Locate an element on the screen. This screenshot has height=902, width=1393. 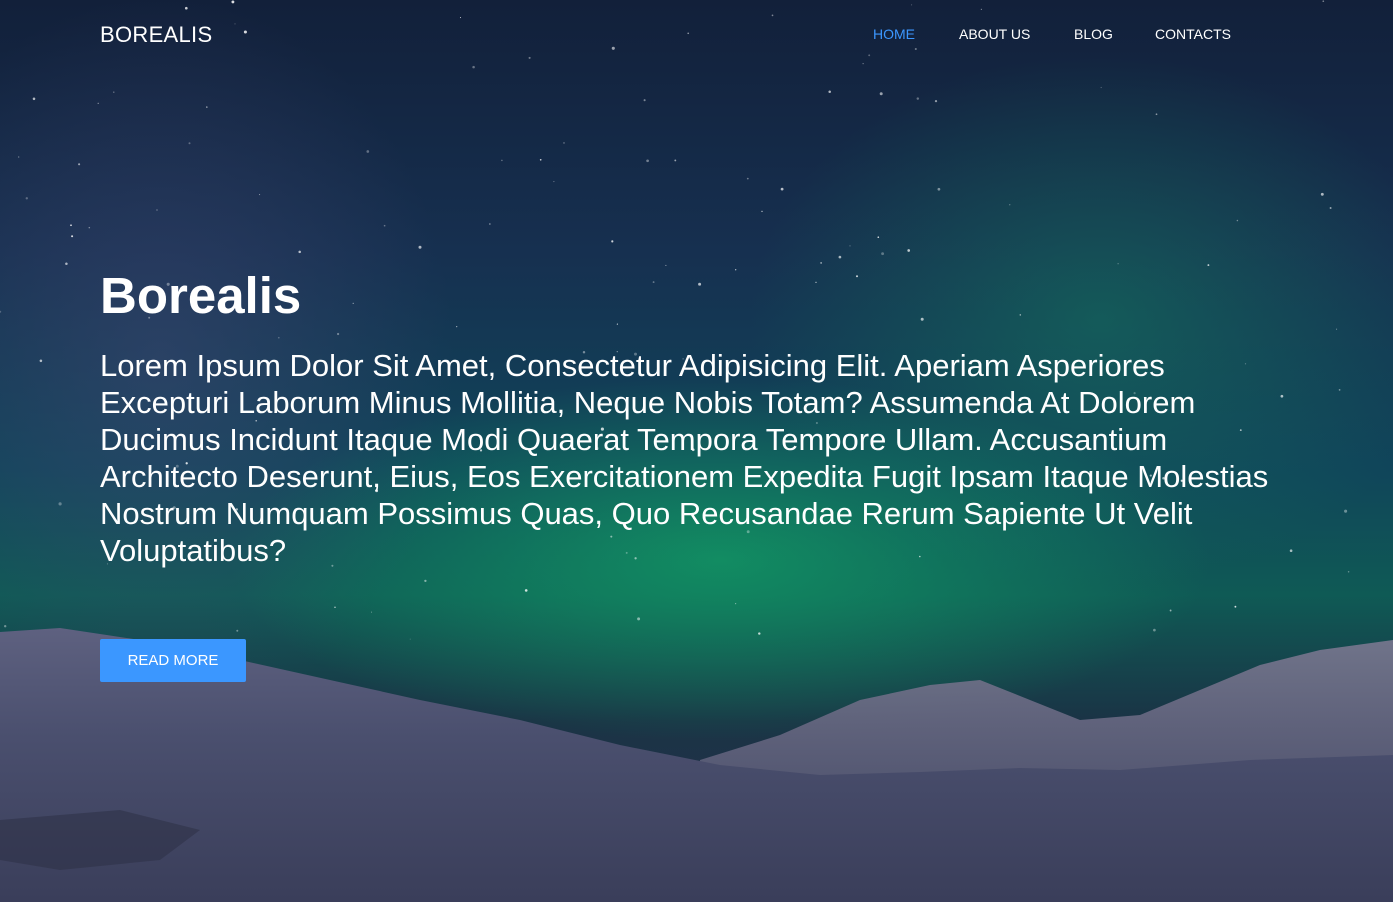
nav-item-about-us: ABOUT US is located at coordinates (994, 34).